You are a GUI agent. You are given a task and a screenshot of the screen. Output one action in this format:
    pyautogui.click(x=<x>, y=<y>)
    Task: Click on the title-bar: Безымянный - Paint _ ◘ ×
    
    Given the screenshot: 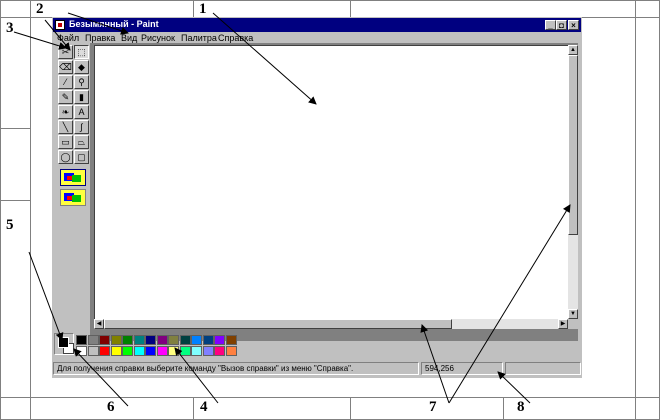 What is the action you would take?
    pyautogui.click(x=317, y=25)
    